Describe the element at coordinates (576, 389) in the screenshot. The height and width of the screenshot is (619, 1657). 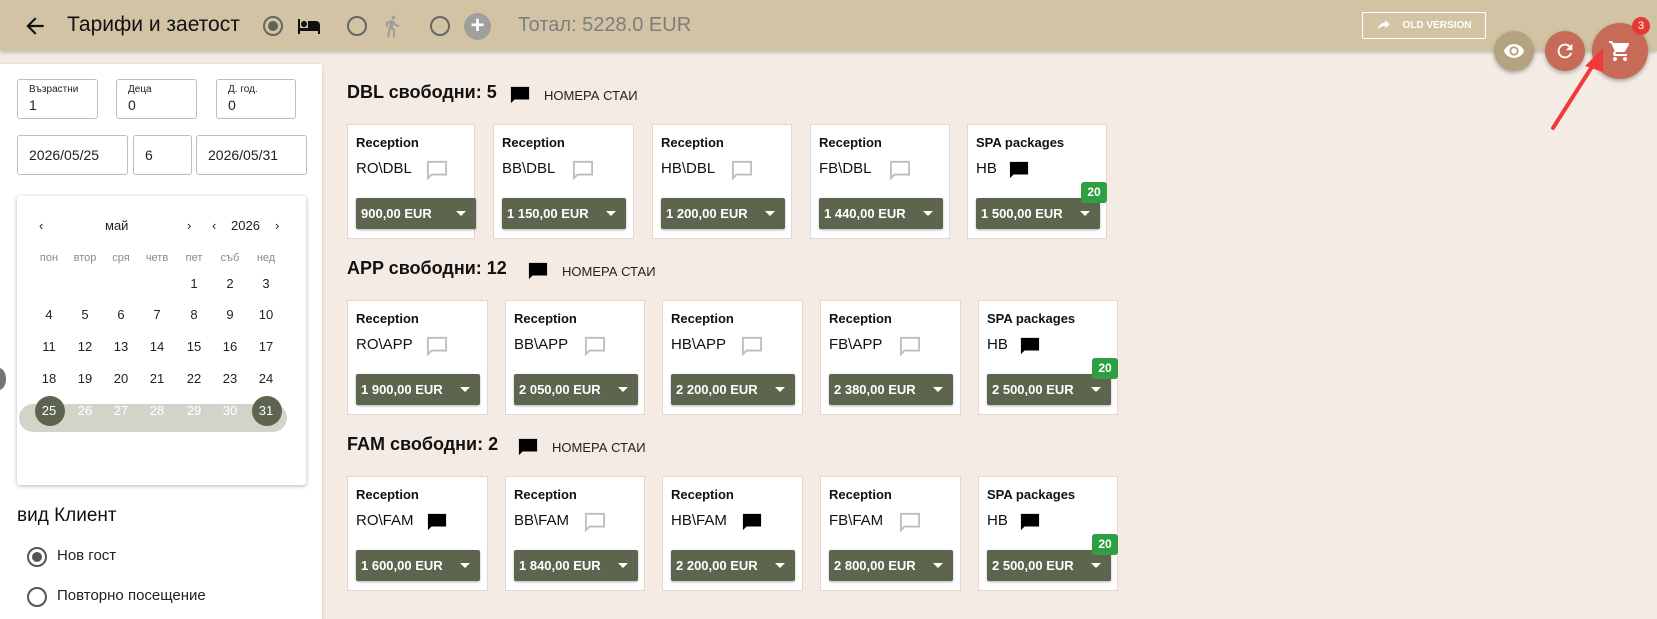
I see `price-dropdown-button: 2 050,00 EUR` at that location.